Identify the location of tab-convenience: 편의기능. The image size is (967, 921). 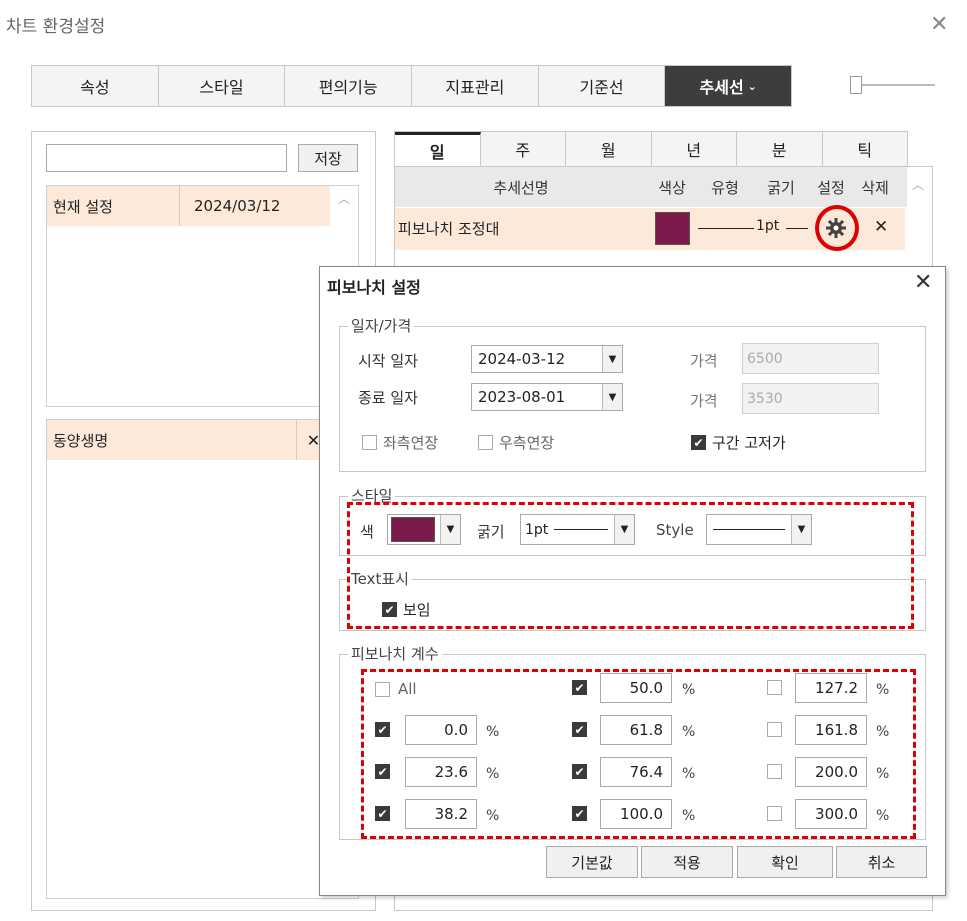
(349, 86).